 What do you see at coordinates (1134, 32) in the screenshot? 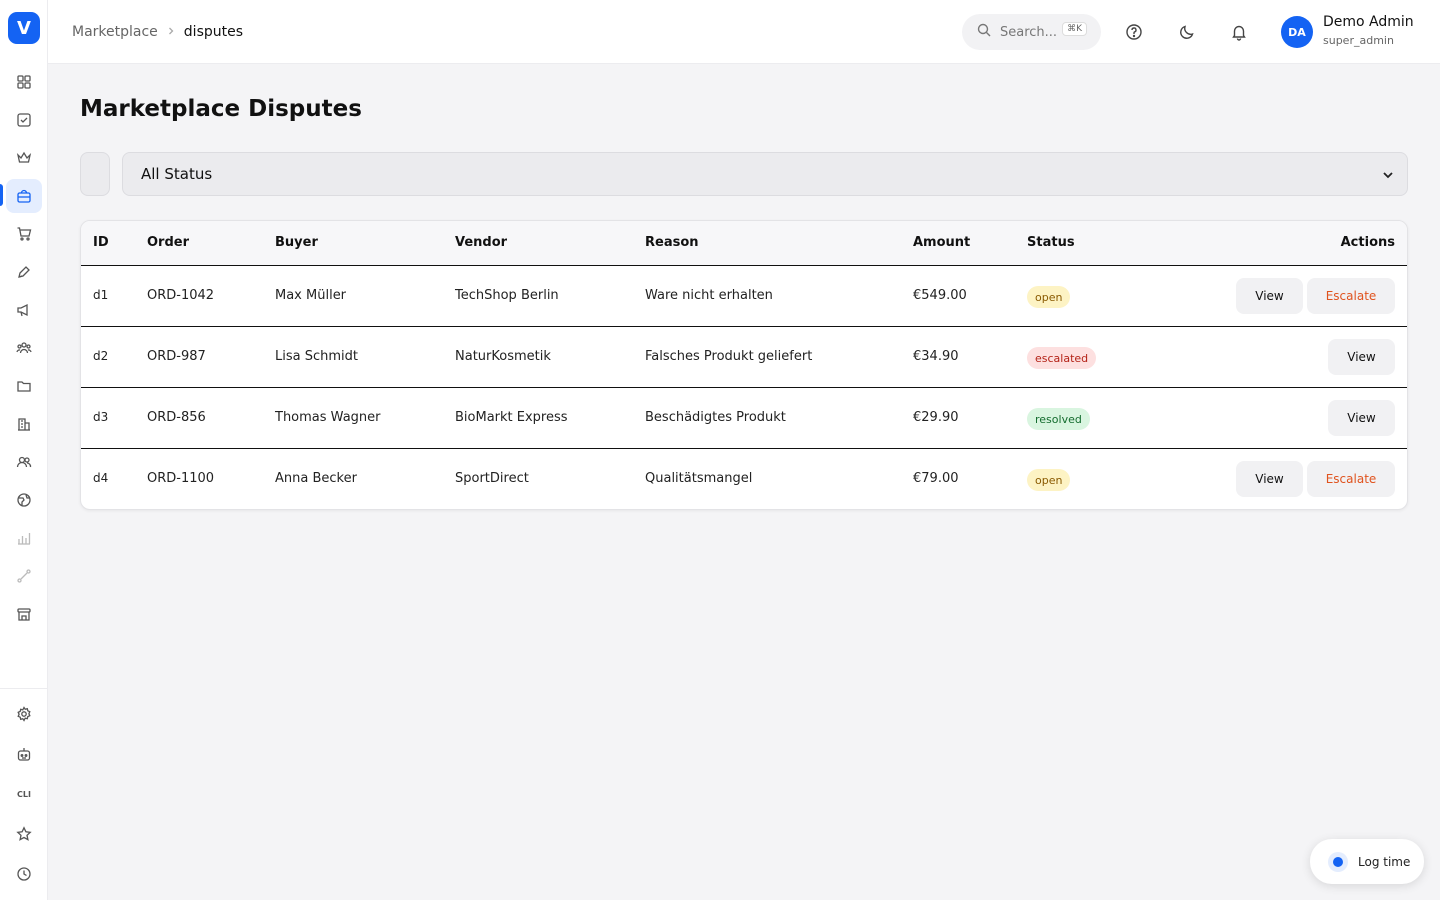
I see `help-icon` at bounding box center [1134, 32].